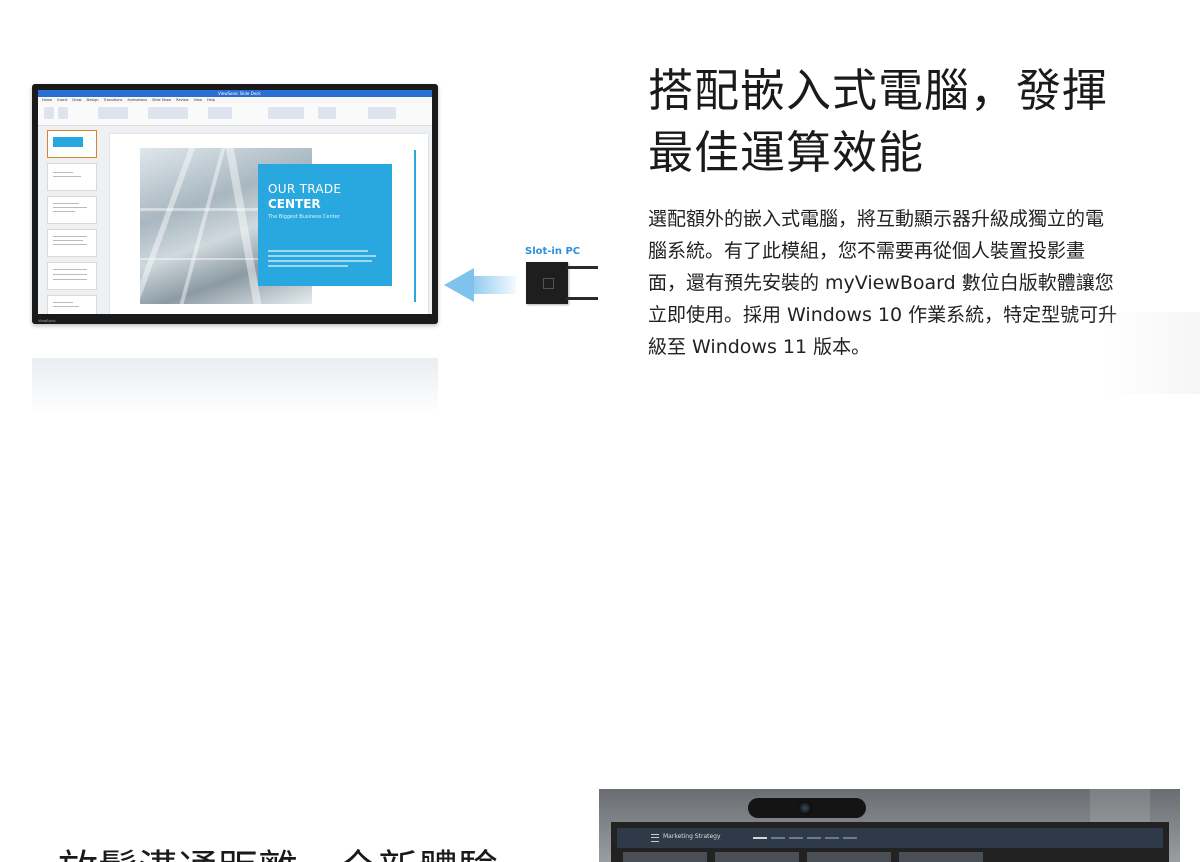 Image resolution: width=1200 pixels, height=862 pixels. I want to click on menu-icon, so click(655, 838).